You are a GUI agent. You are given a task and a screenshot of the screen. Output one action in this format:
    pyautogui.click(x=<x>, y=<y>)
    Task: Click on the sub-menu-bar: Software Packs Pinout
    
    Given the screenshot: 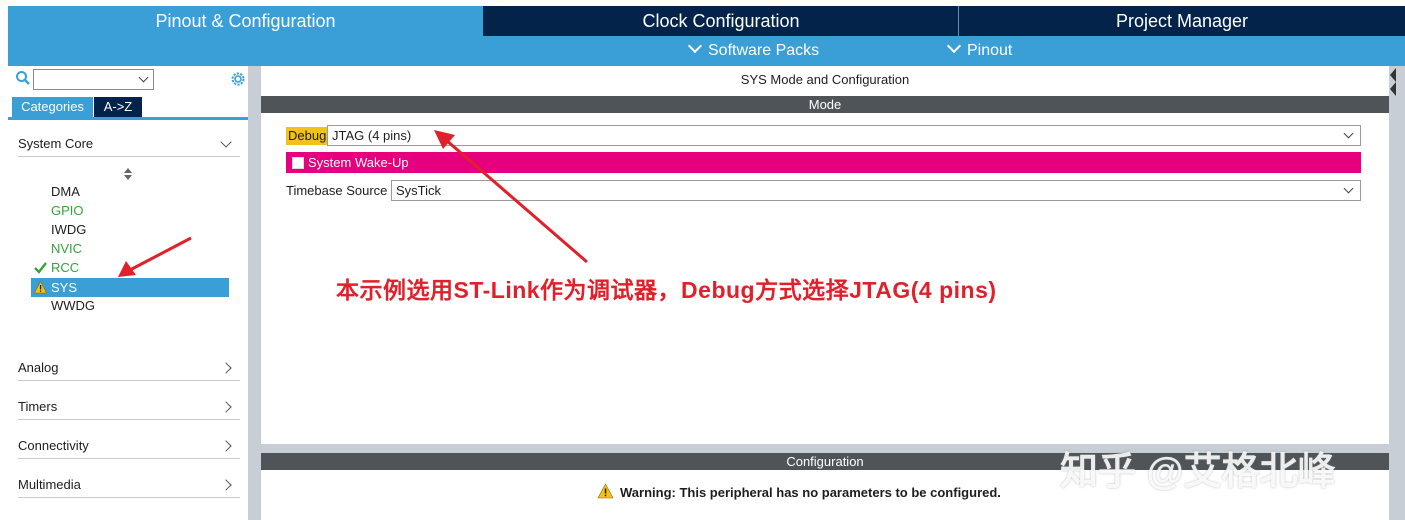 What is the action you would take?
    pyautogui.click(x=706, y=51)
    